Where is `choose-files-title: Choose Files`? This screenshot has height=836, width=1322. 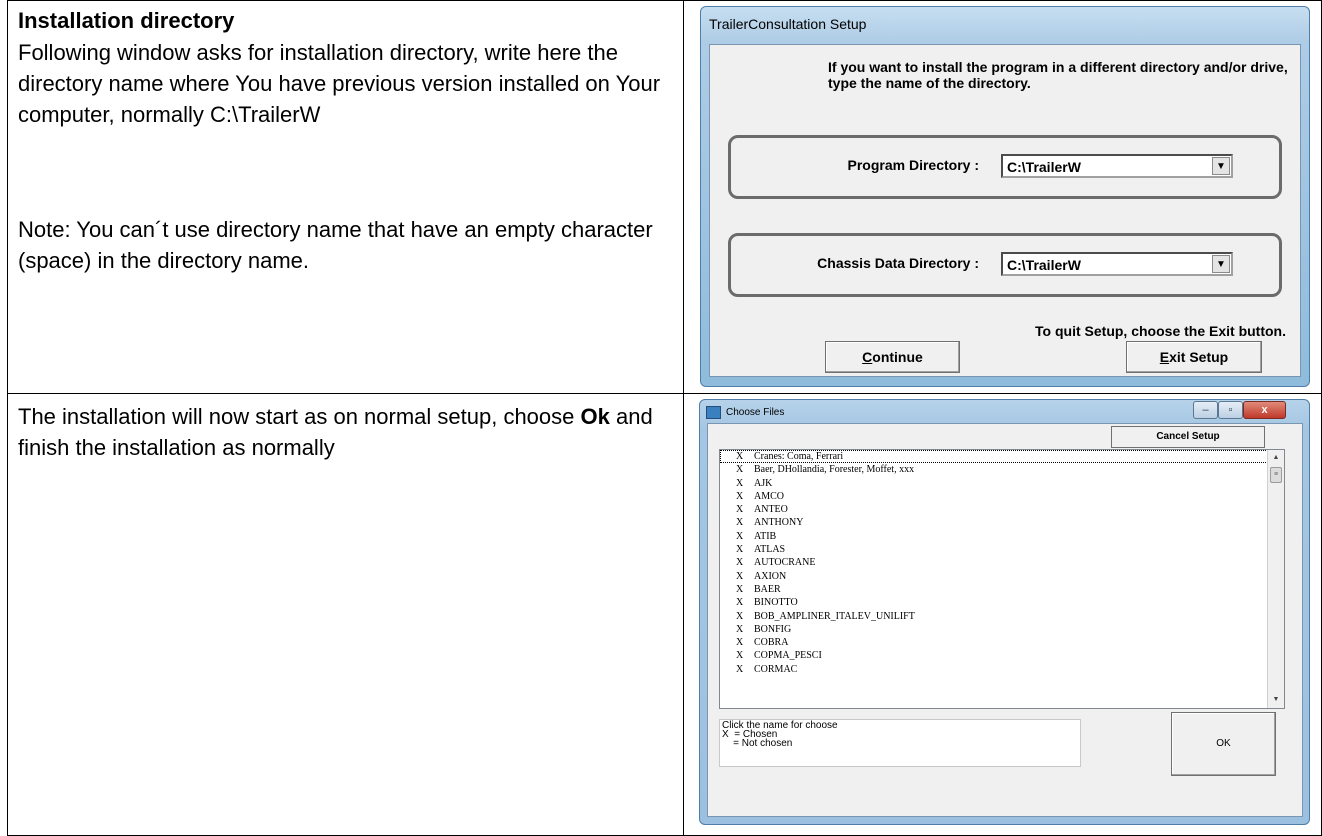
choose-files-title: Choose Files is located at coordinates (755, 412).